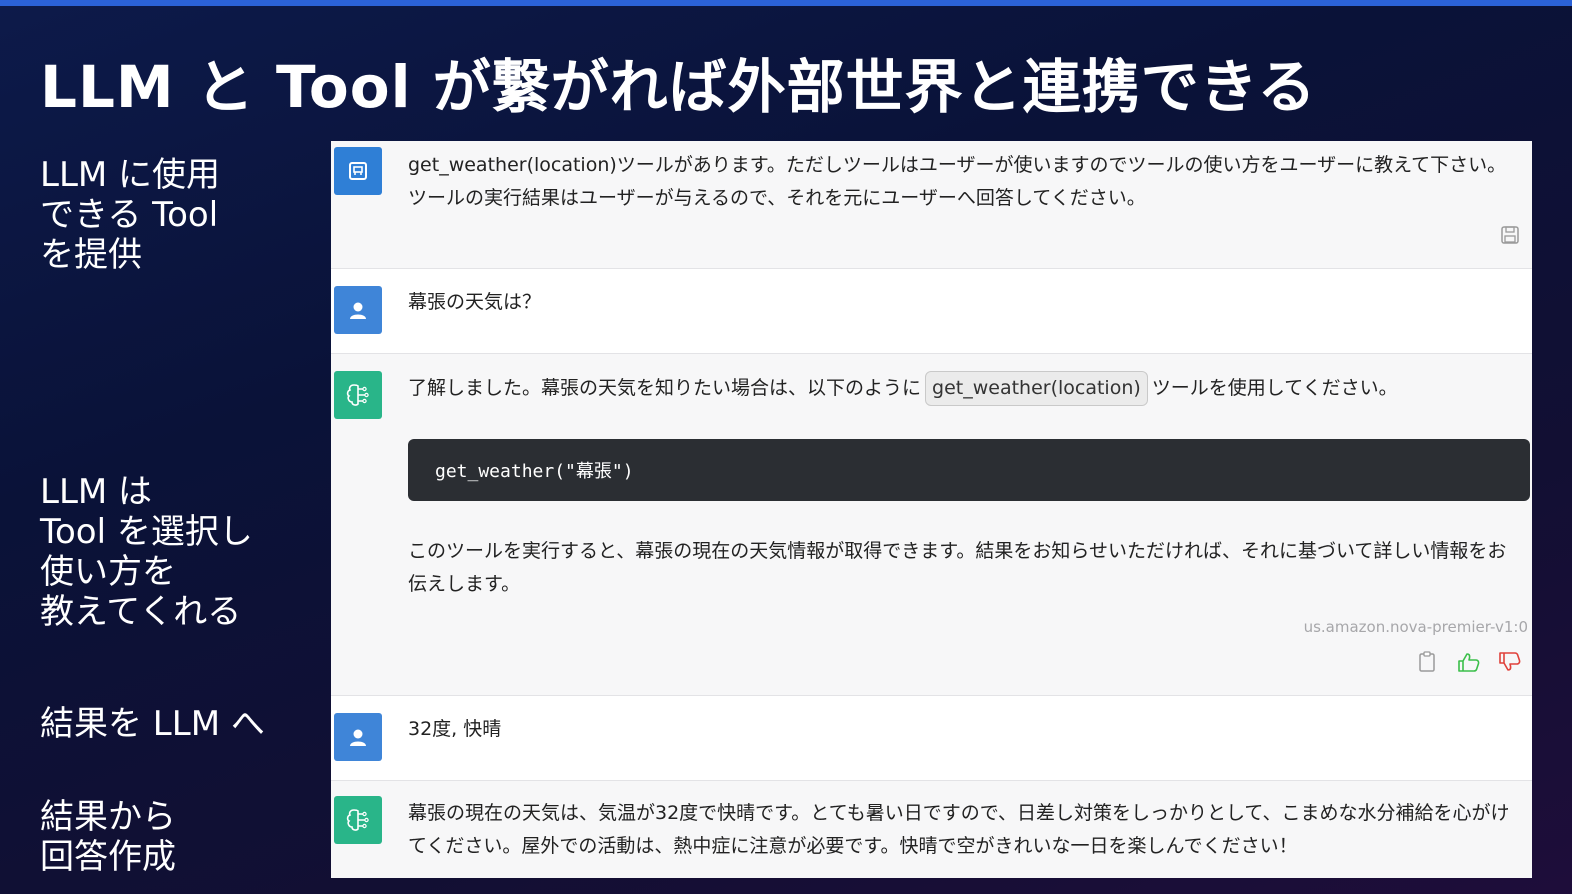 This screenshot has width=1572, height=894. Describe the element at coordinates (1427, 662) in the screenshot. I see `clipboard-icon` at that location.